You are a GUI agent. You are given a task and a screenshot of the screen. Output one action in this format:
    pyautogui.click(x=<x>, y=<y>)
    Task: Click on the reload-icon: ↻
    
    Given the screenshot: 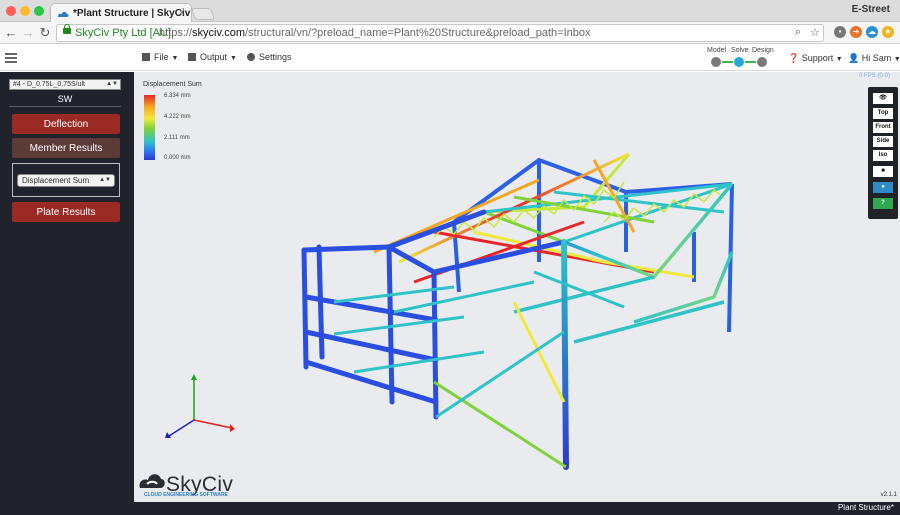 What is the action you would take?
    pyautogui.click(x=45, y=33)
    